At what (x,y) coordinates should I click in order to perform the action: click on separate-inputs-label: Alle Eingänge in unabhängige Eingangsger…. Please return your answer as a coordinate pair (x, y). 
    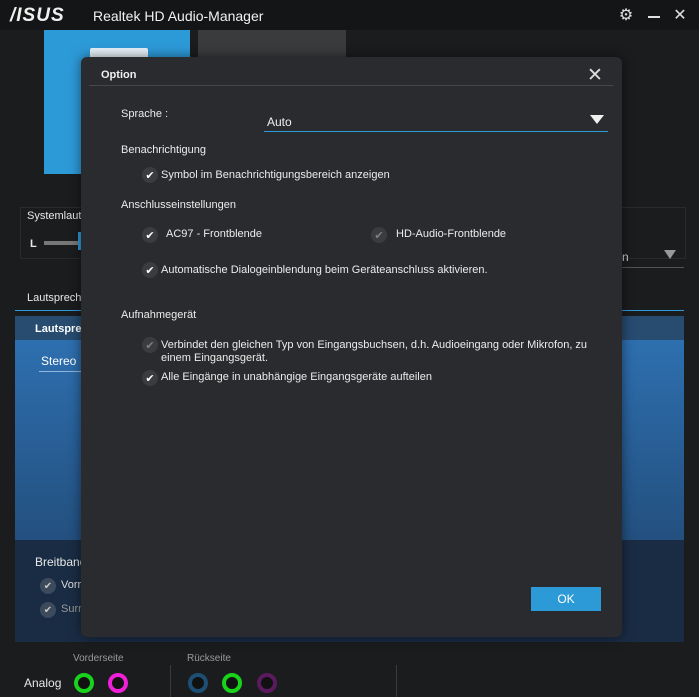
    Looking at the image, I should click on (296, 377).